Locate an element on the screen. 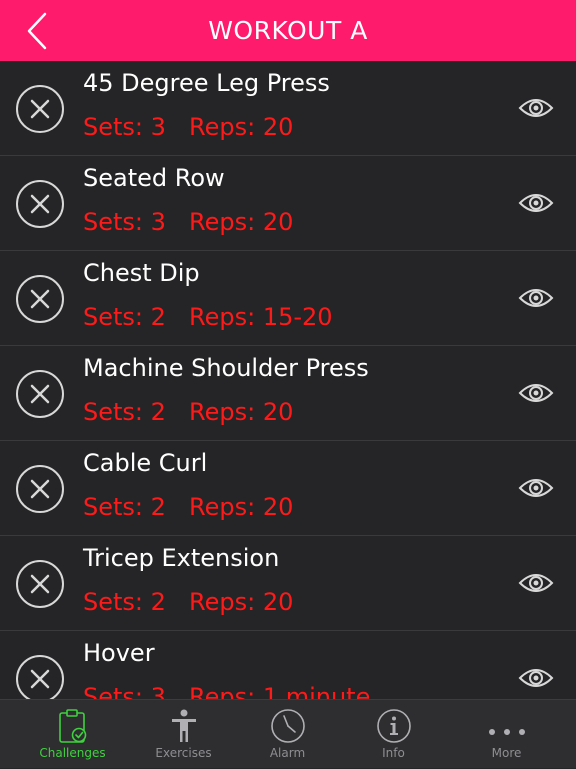 This screenshot has width=576, height=769. tab-more: More is located at coordinates (506, 734).